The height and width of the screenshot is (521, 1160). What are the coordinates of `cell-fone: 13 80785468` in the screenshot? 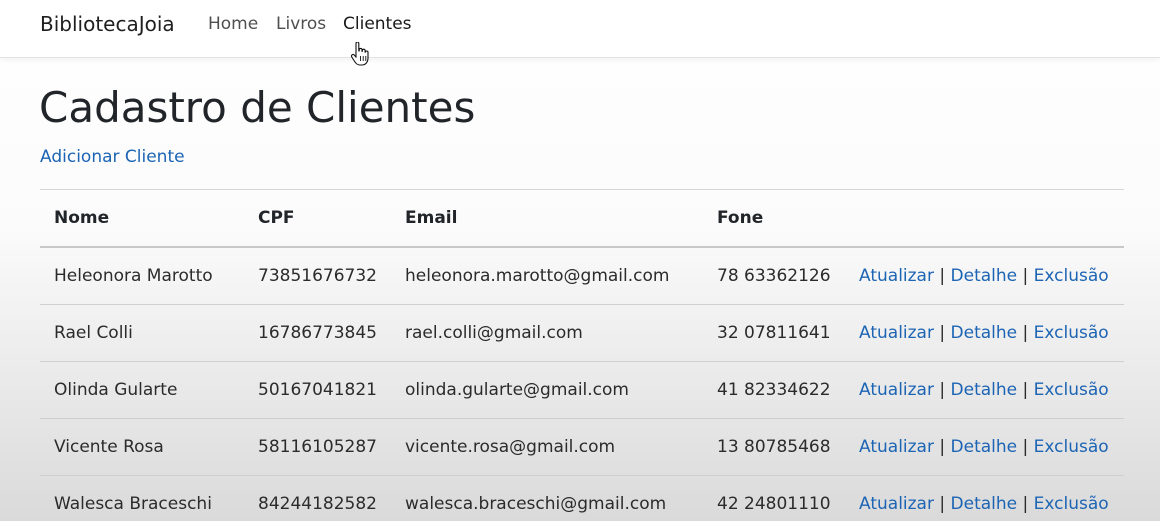 It's located at (774, 447).